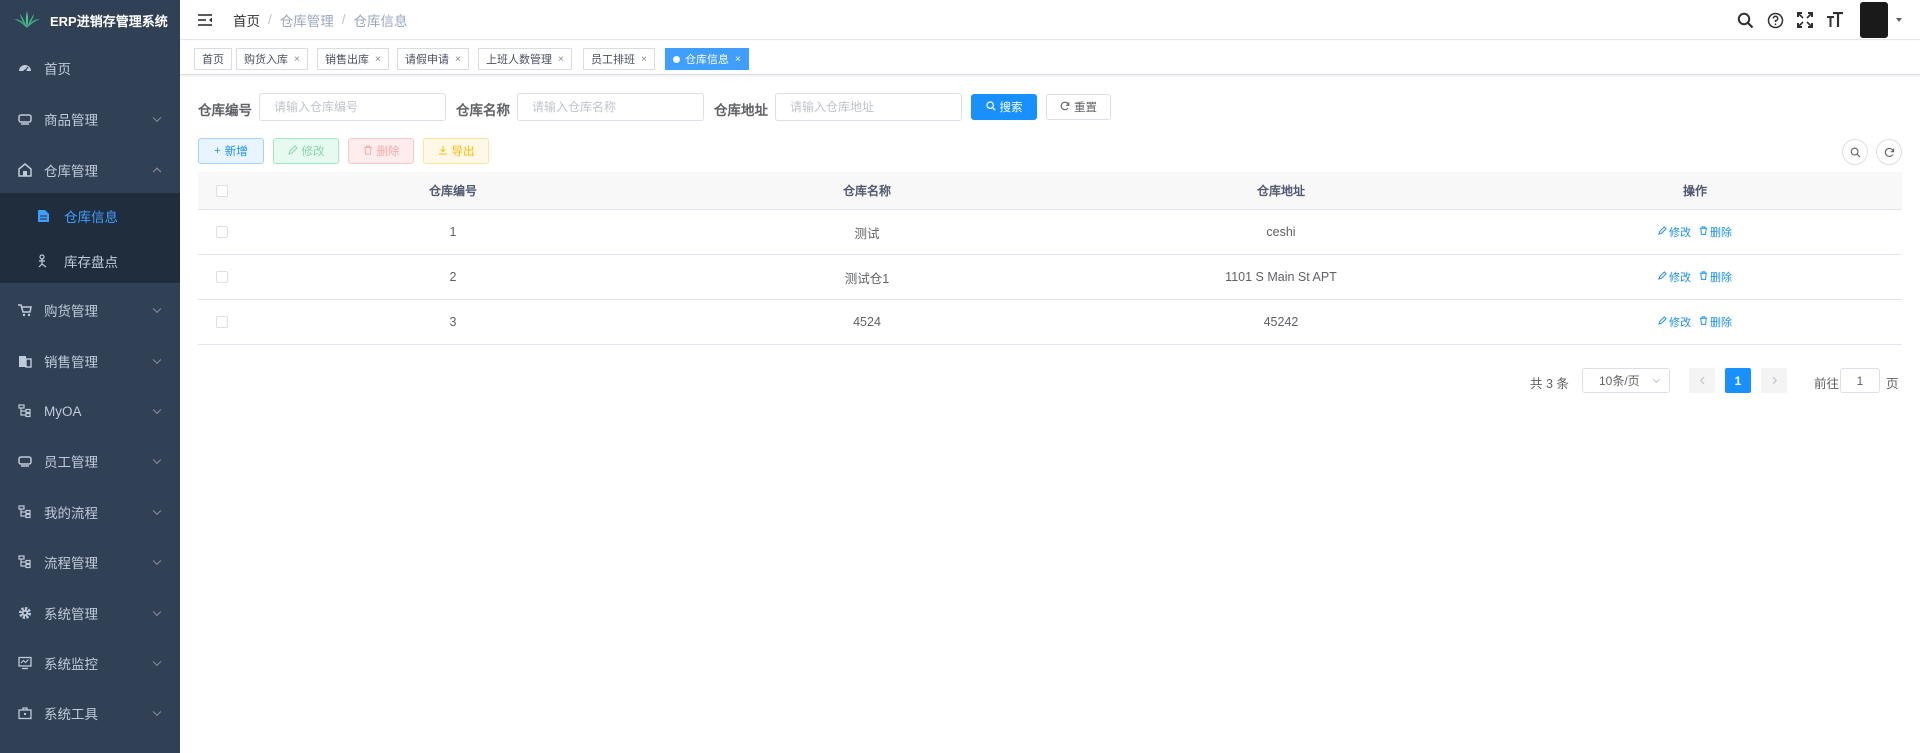 The image size is (1920, 753). Describe the element at coordinates (352, 107) in the screenshot. I see `warehouse-code-input` at that location.